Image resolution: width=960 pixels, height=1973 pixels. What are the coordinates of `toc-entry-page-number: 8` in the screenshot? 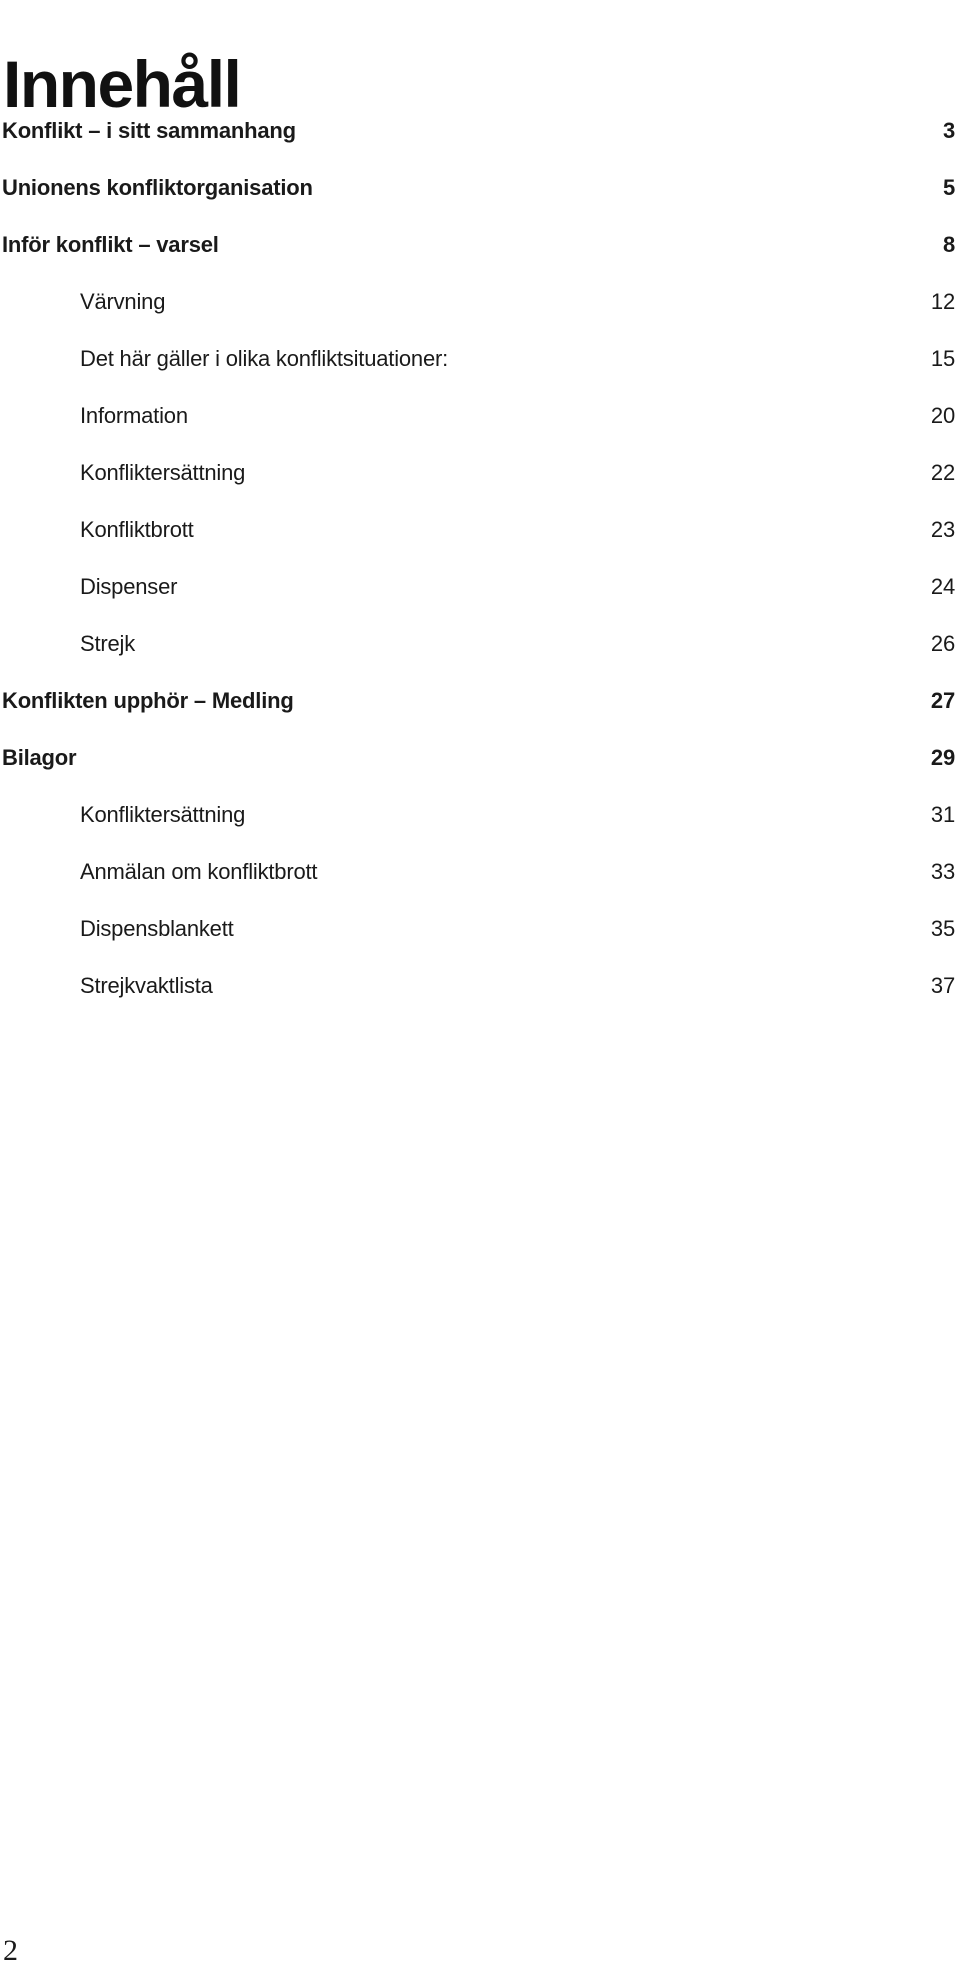 It's located at (948, 244).